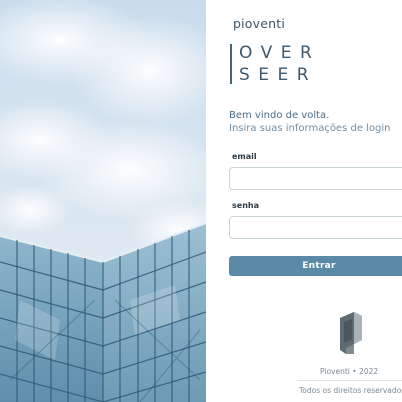 Image resolution: width=402 pixels, height=402 pixels. What do you see at coordinates (315, 227) in the screenshot?
I see `senha-field` at bounding box center [315, 227].